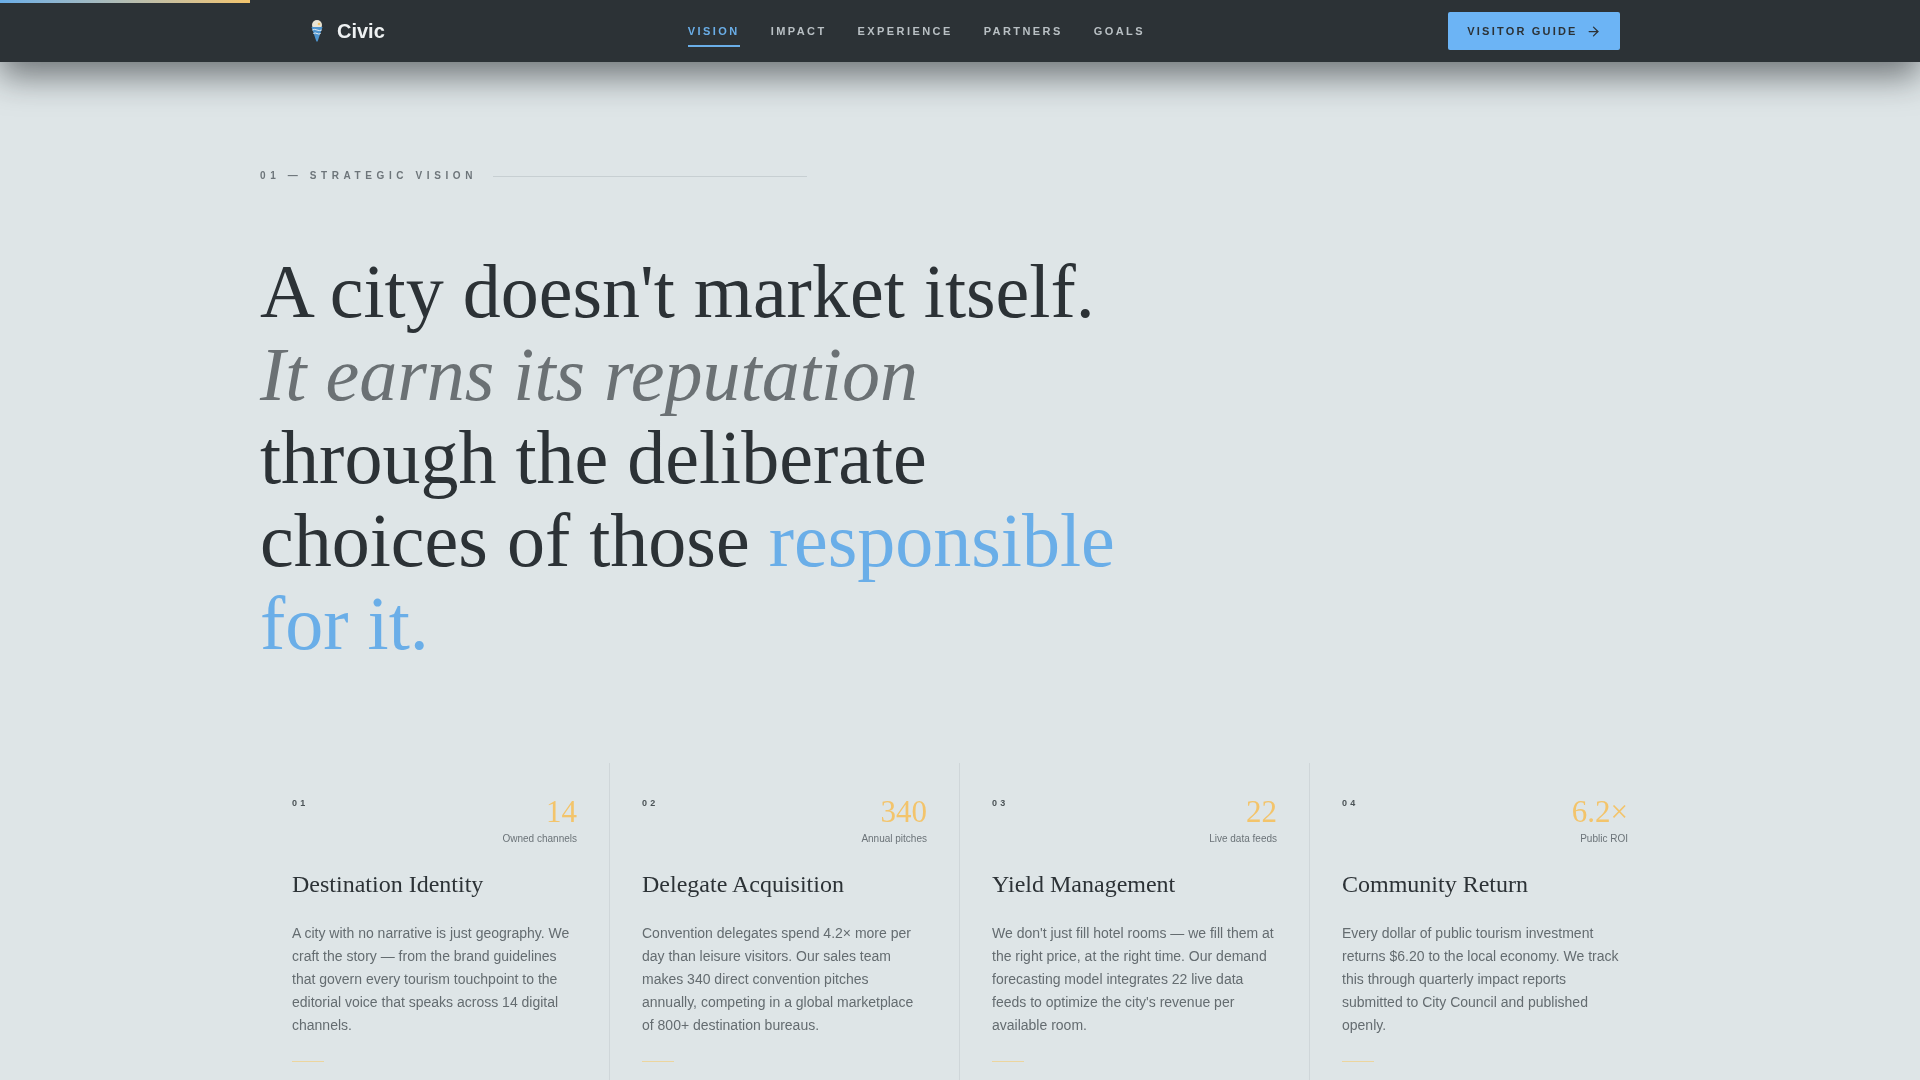 This screenshot has width=1920, height=1080. Describe the element at coordinates (798, 31) in the screenshot. I see `nav-link: IMPACT` at that location.